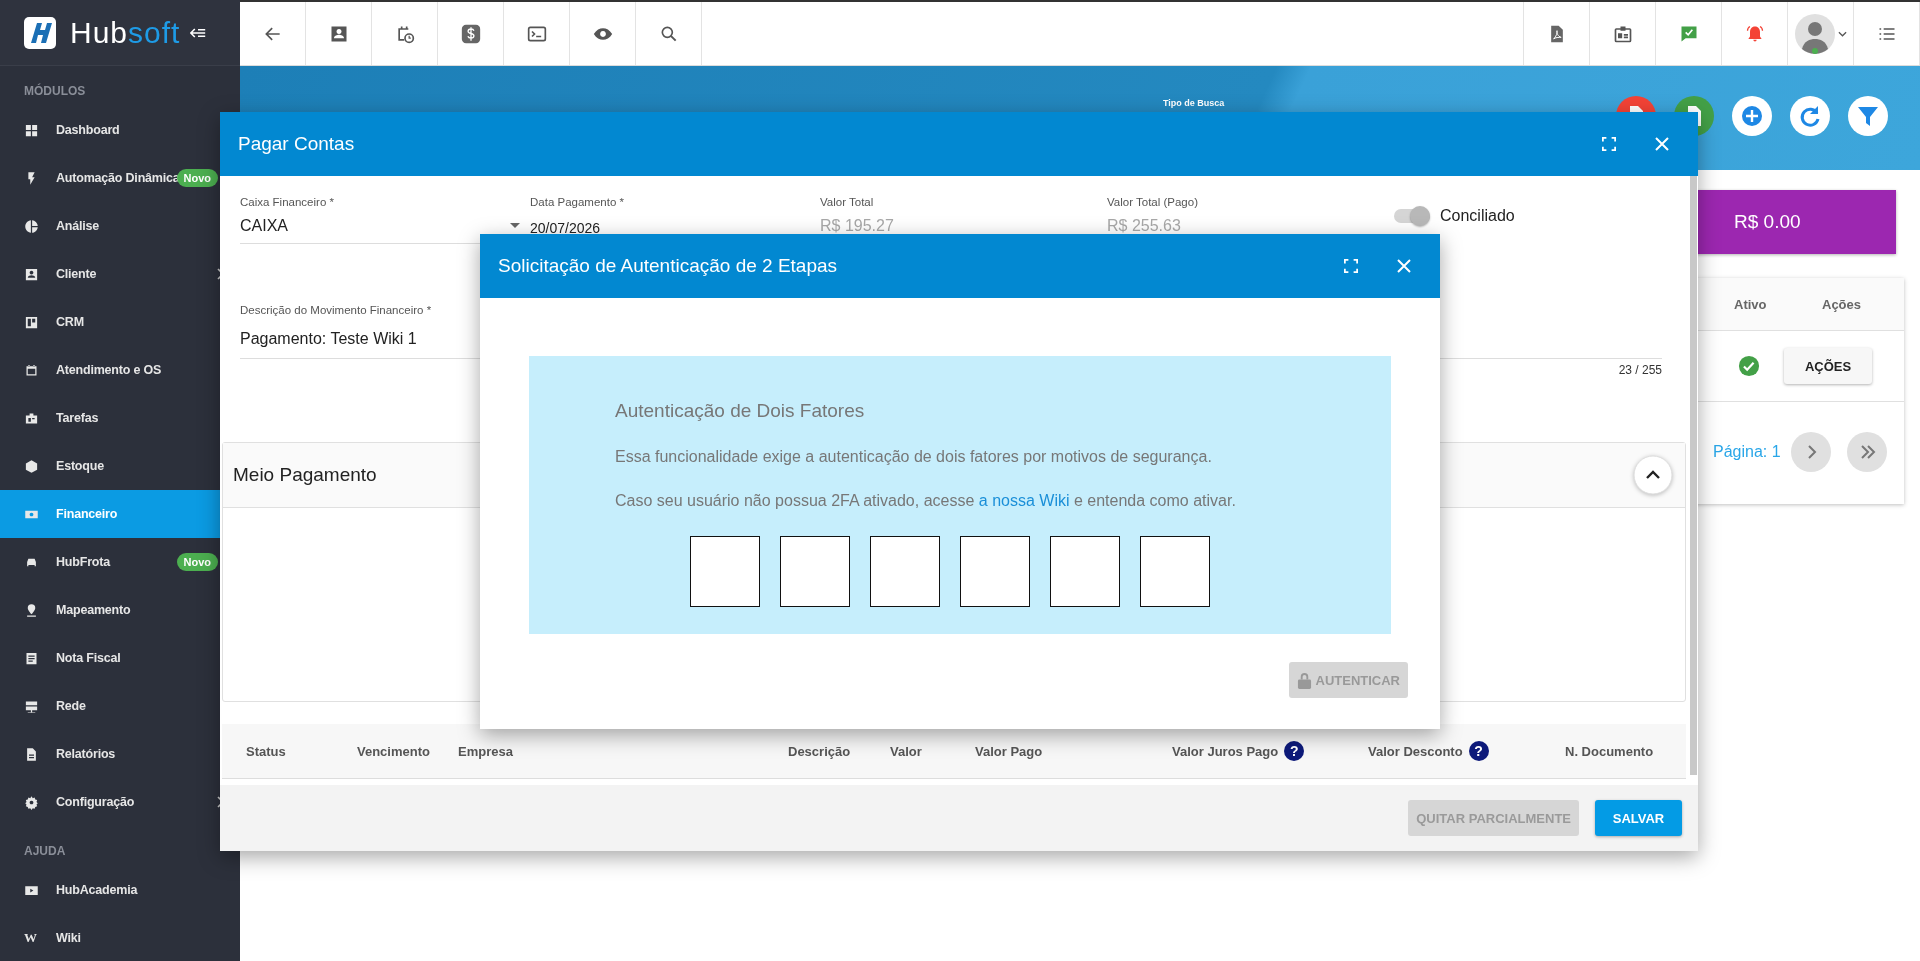 The image size is (1920, 961). I want to click on column-header: N. Documento, so click(1609, 751).